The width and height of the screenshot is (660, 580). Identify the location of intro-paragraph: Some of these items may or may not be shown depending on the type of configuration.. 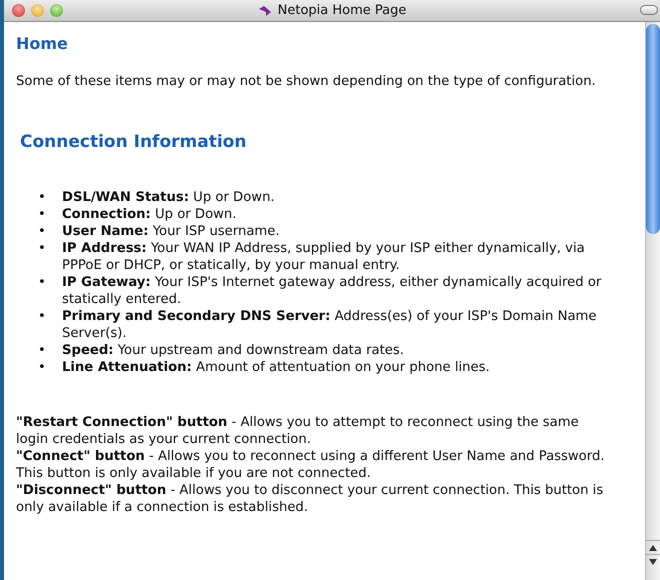
(306, 81).